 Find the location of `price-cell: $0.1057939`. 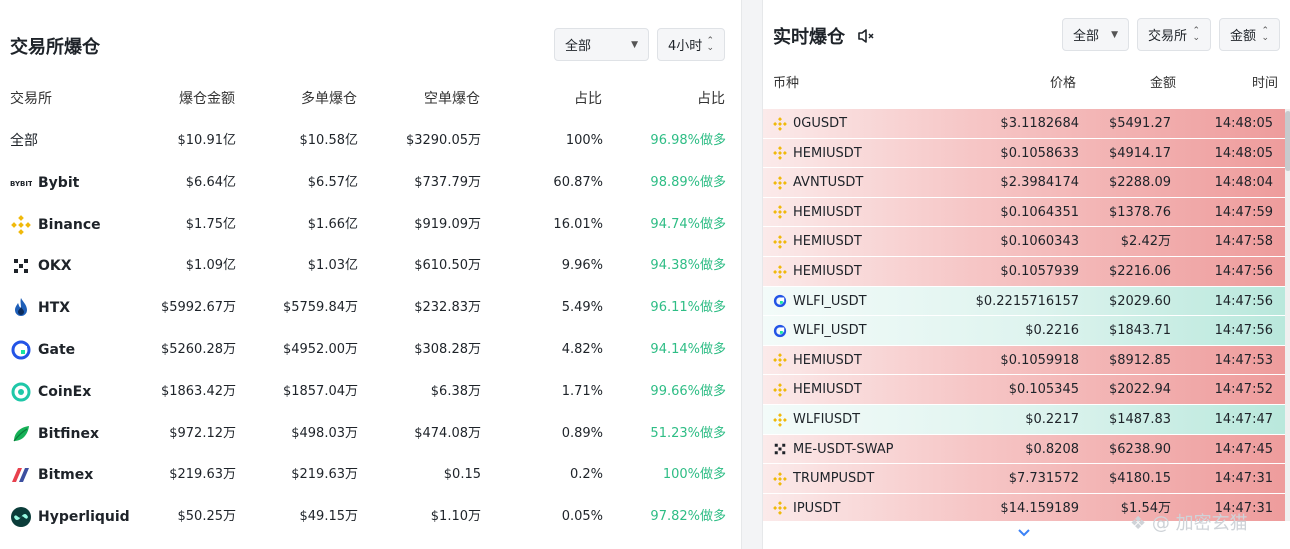

price-cell: $0.1057939 is located at coordinates (1039, 271).